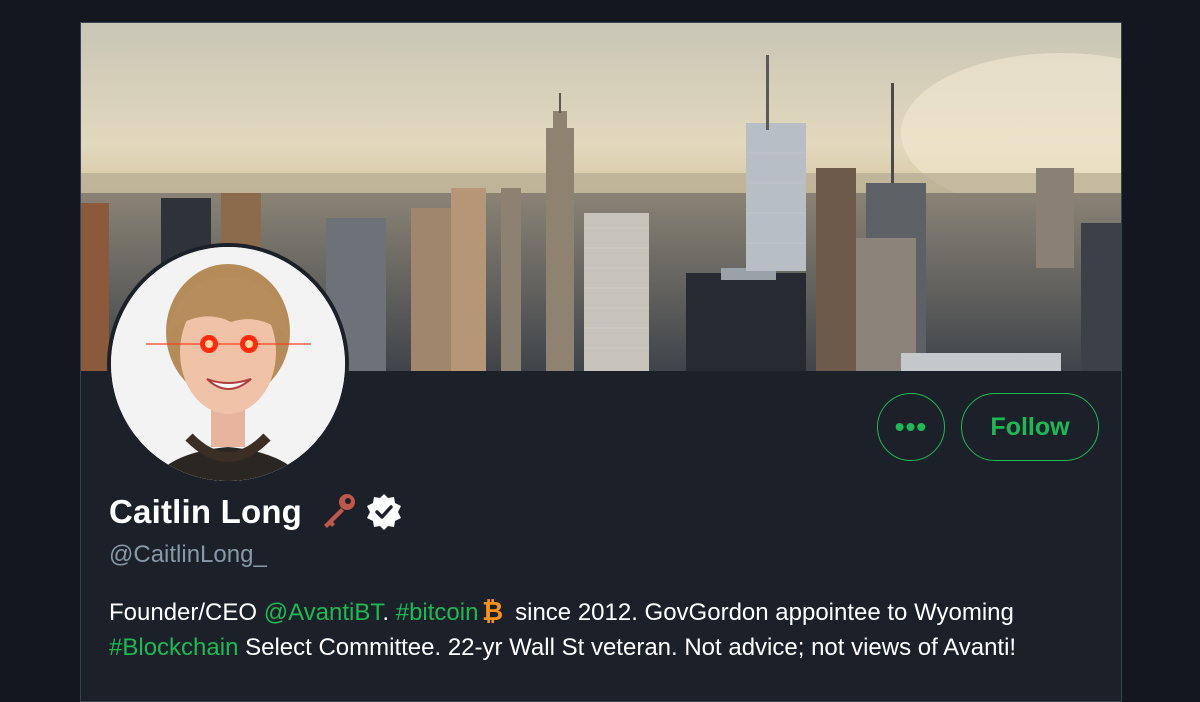 The height and width of the screenshot is (702, 1200). Describe the element at coordinates (186, 612) in the screenshot. I see `bio-text: Founder/CEO` at that location.